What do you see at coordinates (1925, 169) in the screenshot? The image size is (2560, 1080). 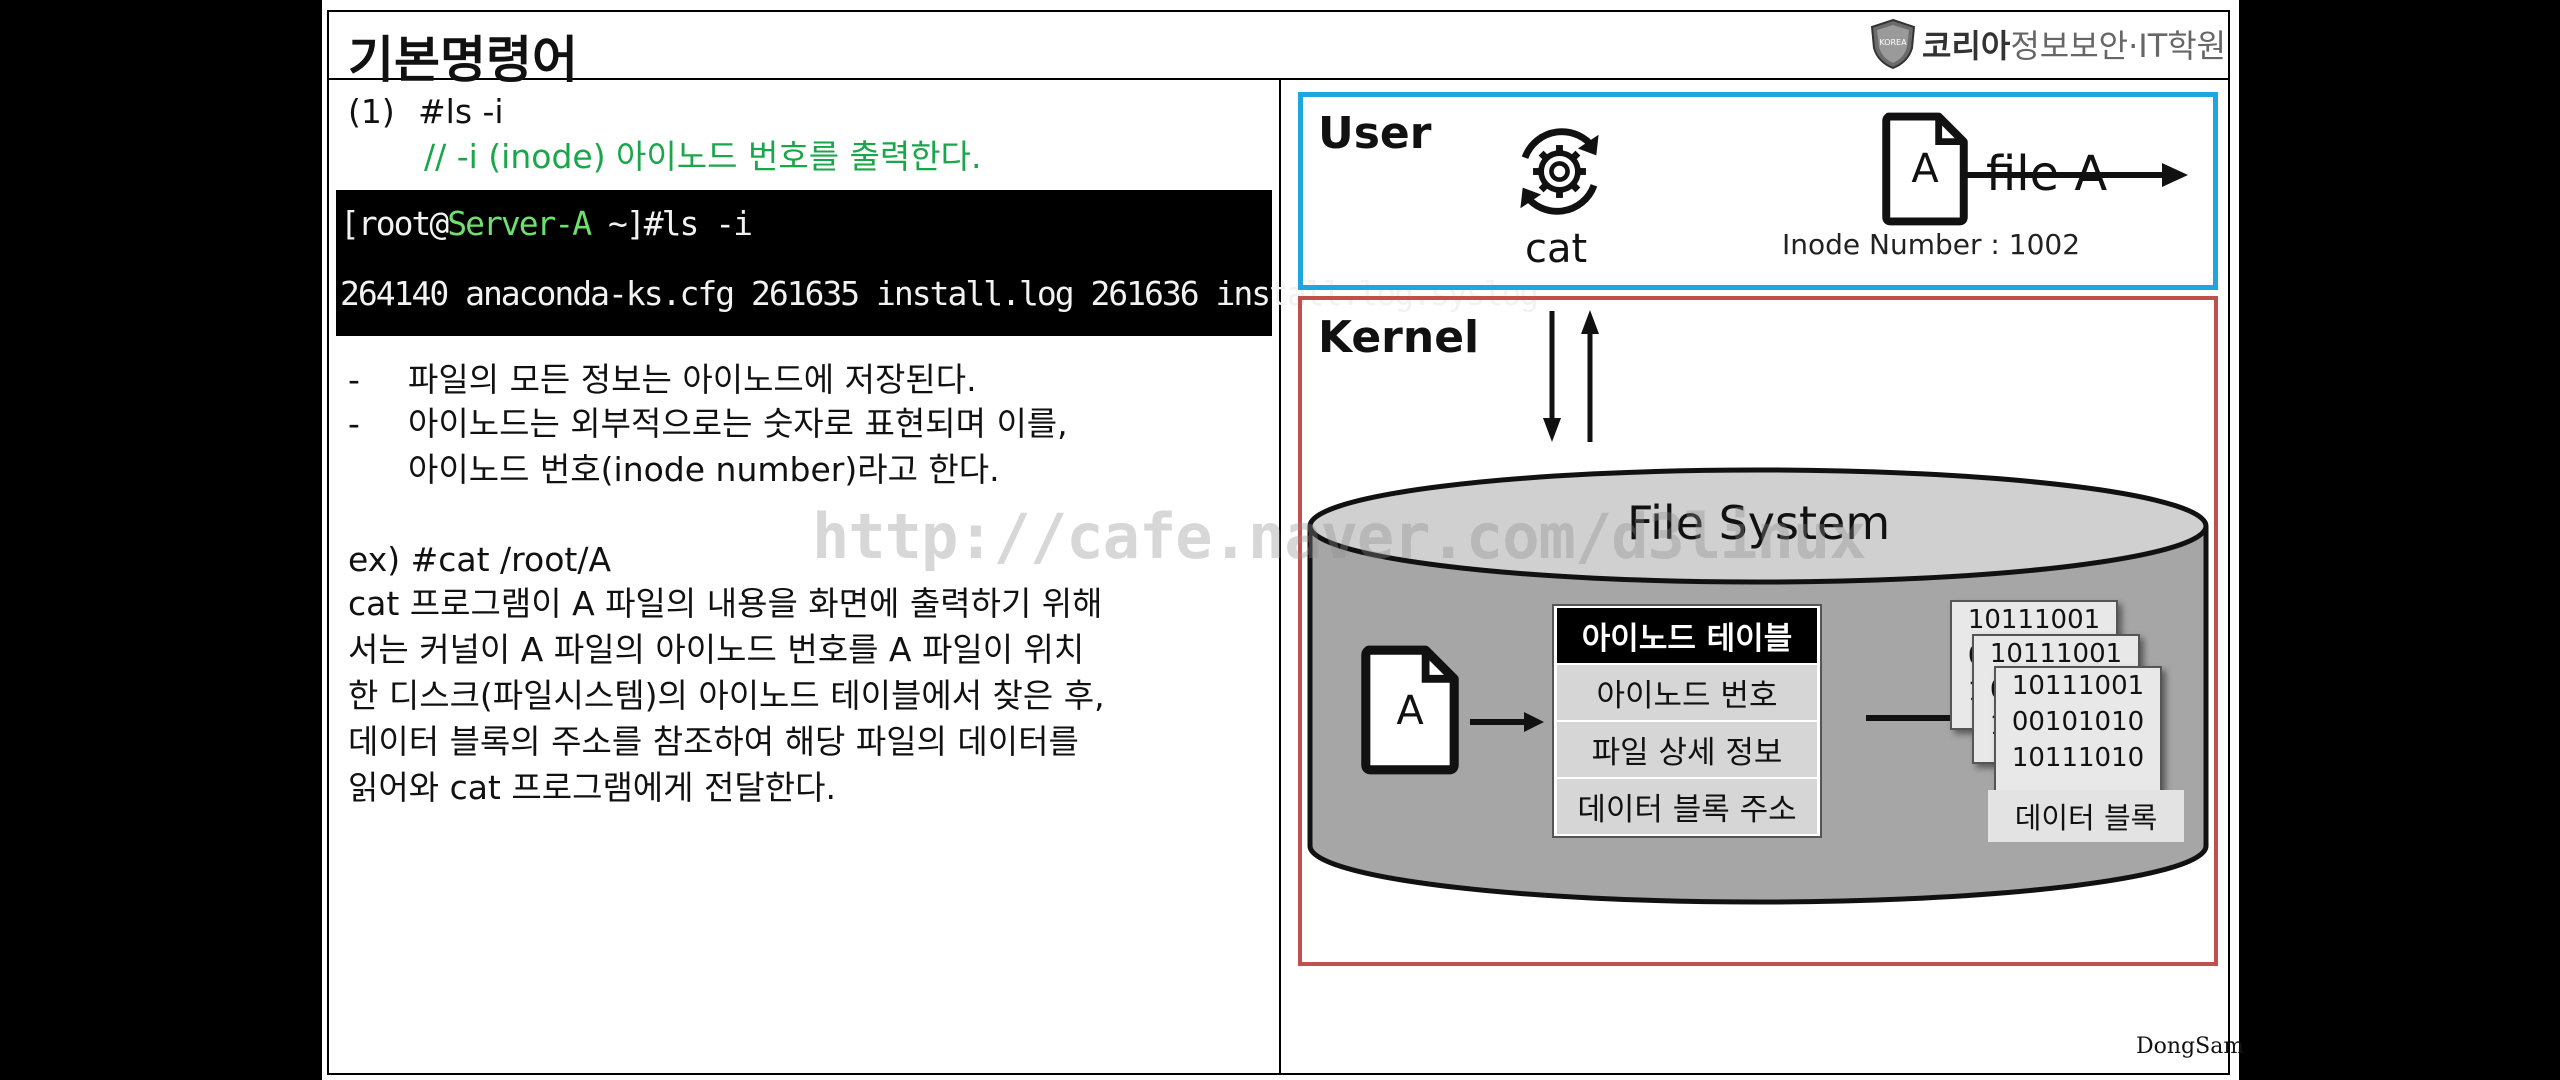 I see `file-letter: A` at bounding box center [1925, 169].